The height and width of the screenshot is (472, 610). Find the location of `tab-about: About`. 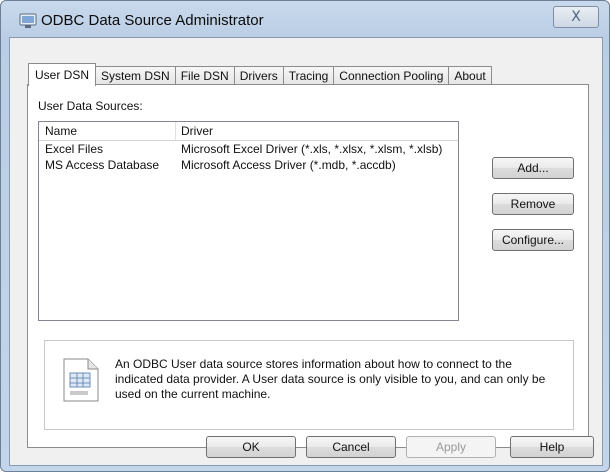

tab-about: About is located at coordinates (470, 76).